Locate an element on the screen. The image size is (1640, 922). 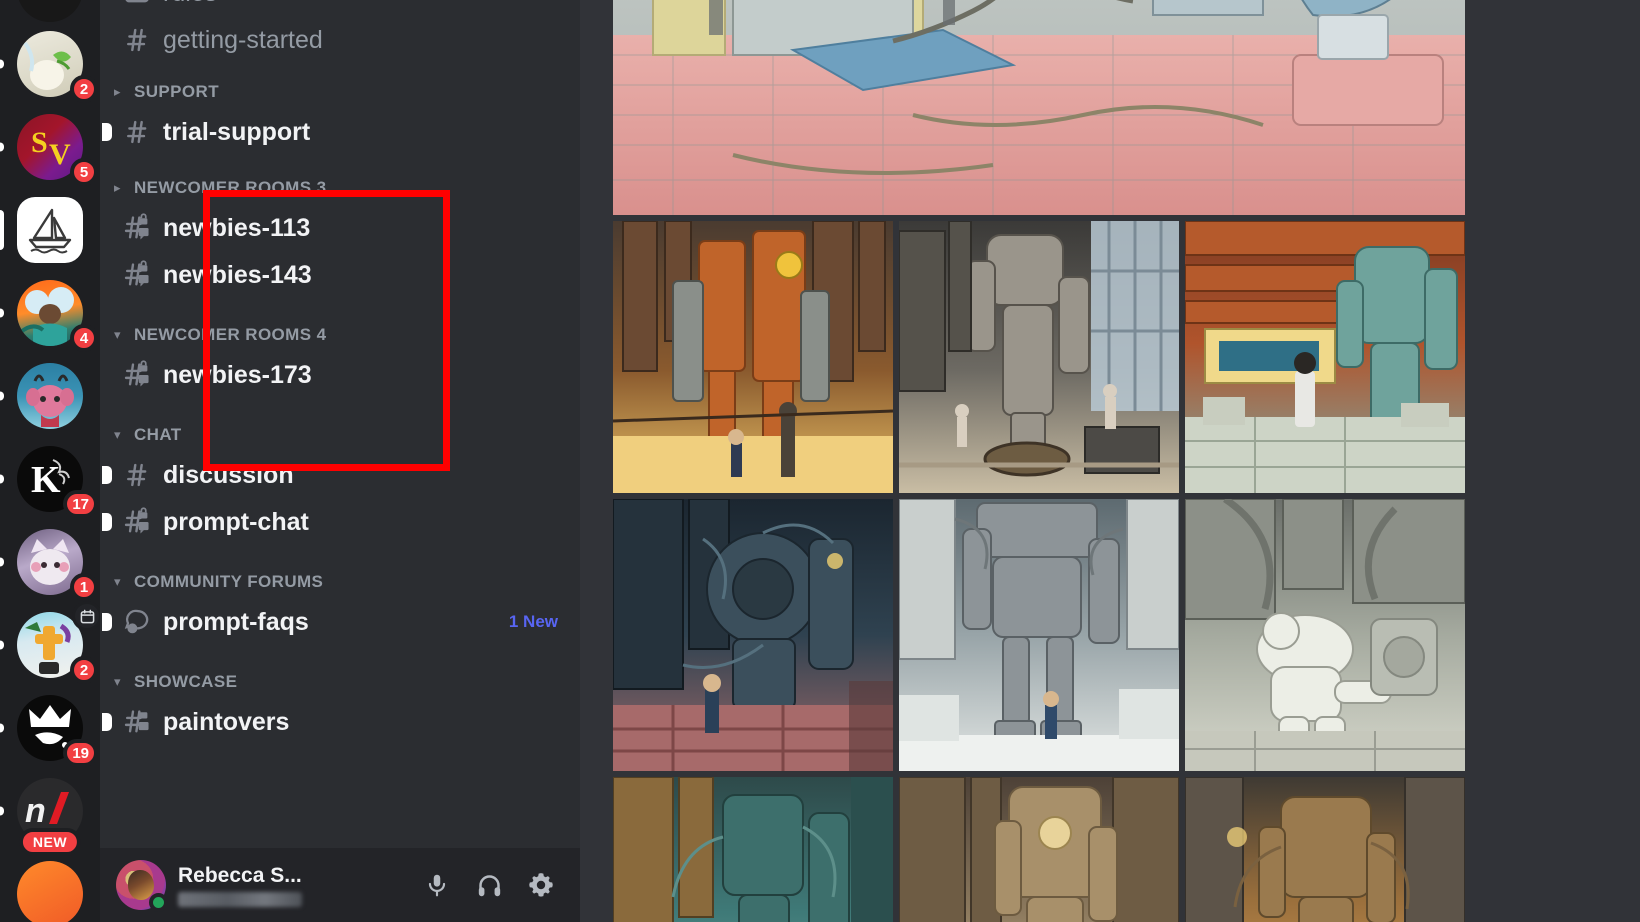
category-showcase: ▾ SHOWCASE is located at coordinates (340, 672).